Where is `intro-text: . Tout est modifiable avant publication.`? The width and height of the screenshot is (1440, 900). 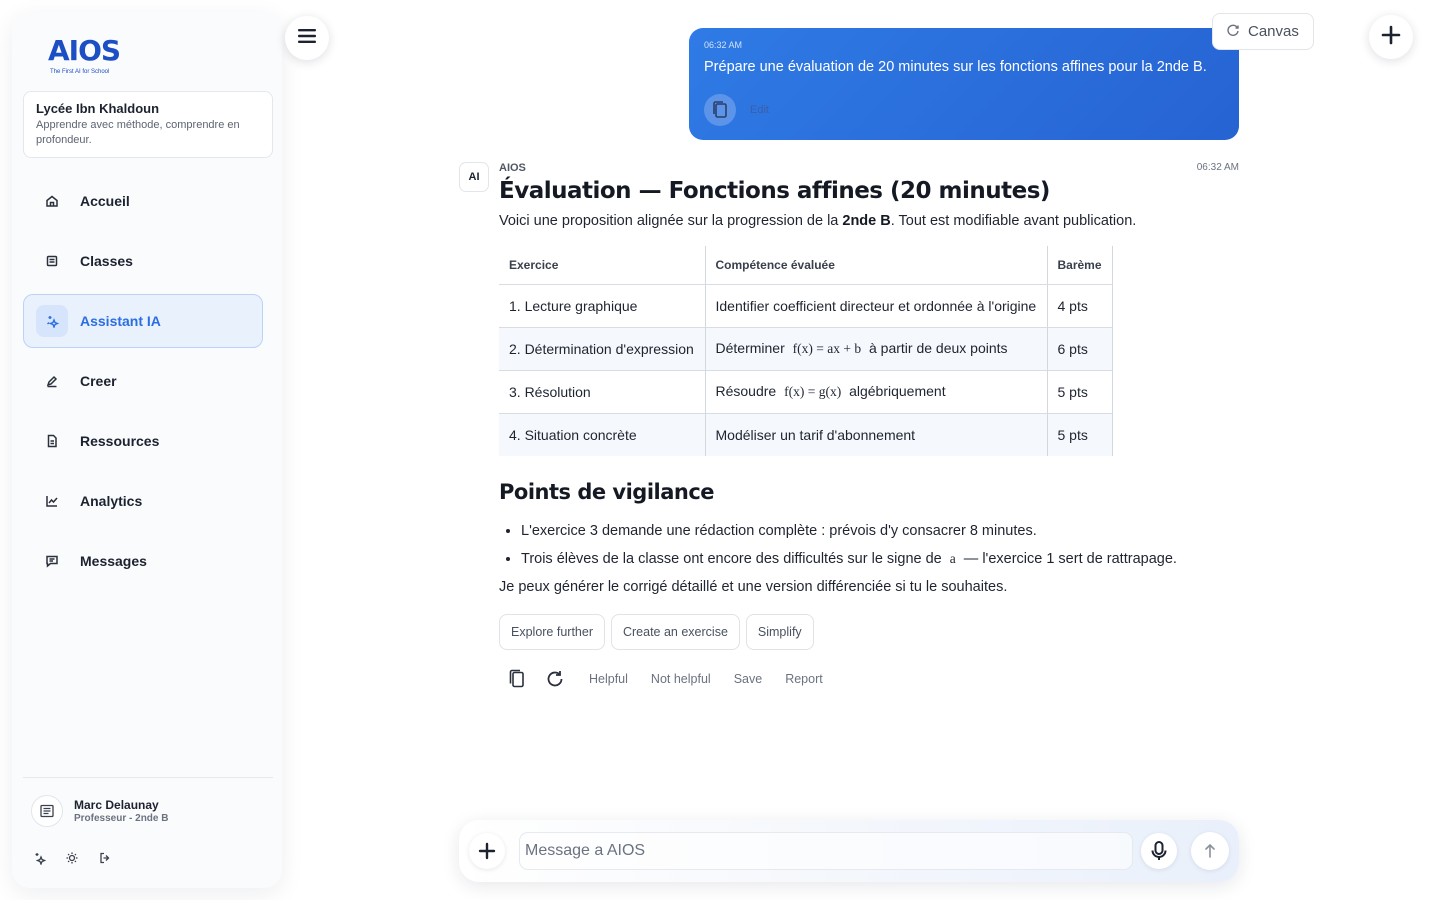
intro-text: . Tout est modifiable avant publication. is located at coordinates (1013, 221).